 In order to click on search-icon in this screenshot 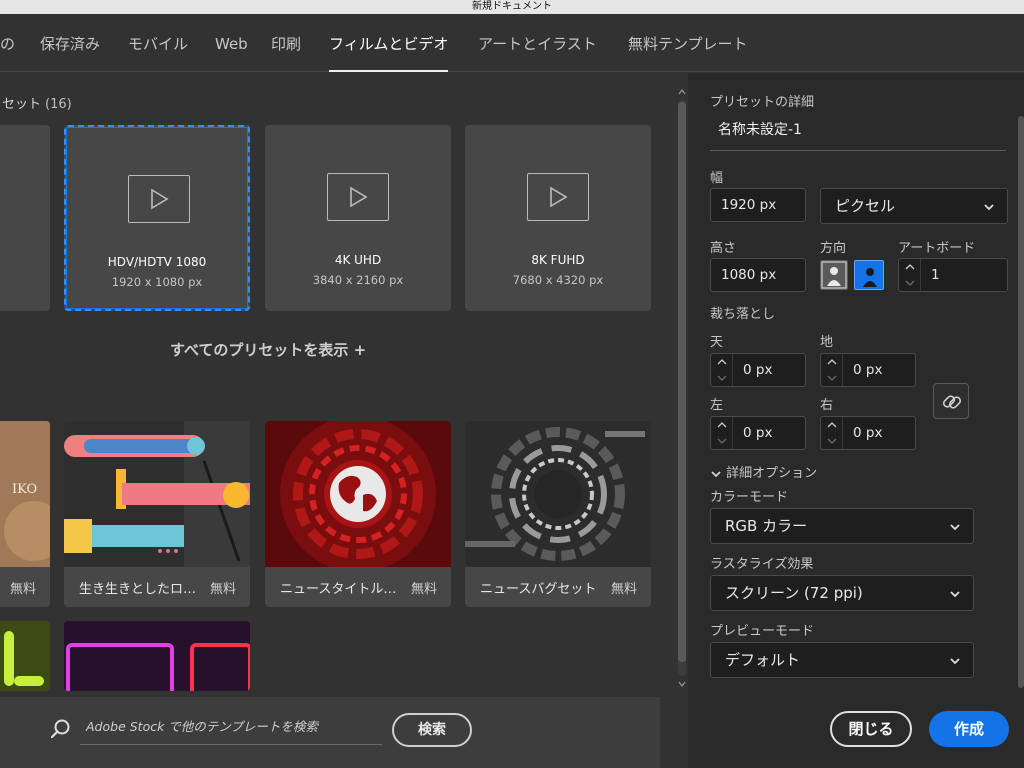, I will do `click(60, 729)`.